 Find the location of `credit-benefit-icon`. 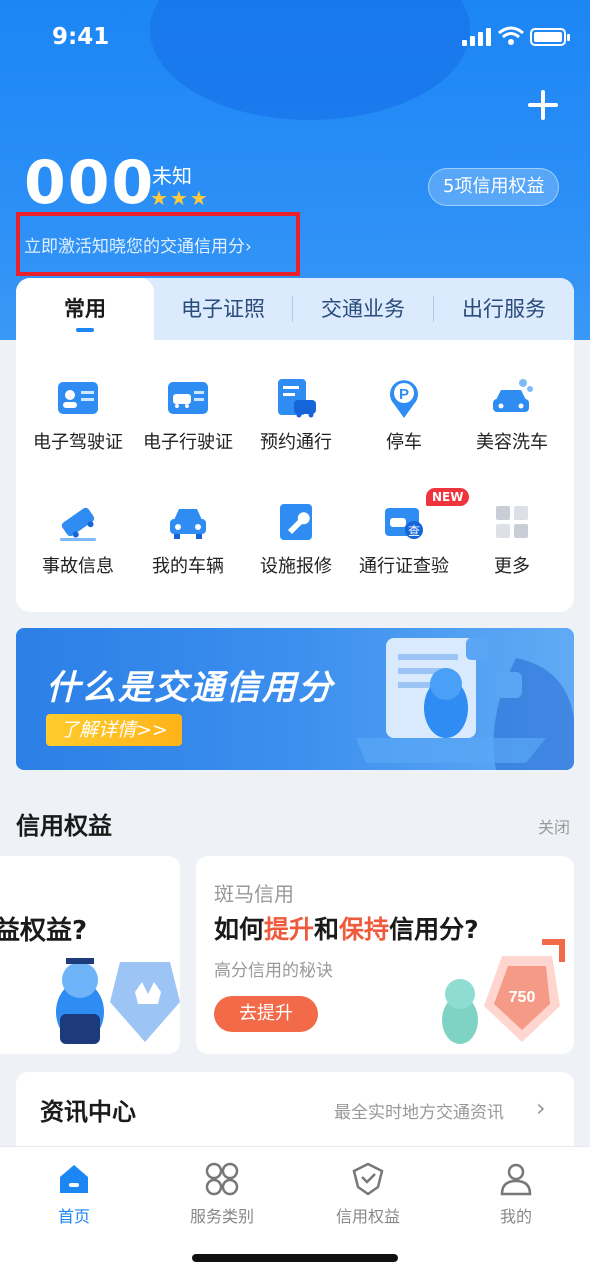

credit-benefit-icon is located at coordinates (368, 1179).